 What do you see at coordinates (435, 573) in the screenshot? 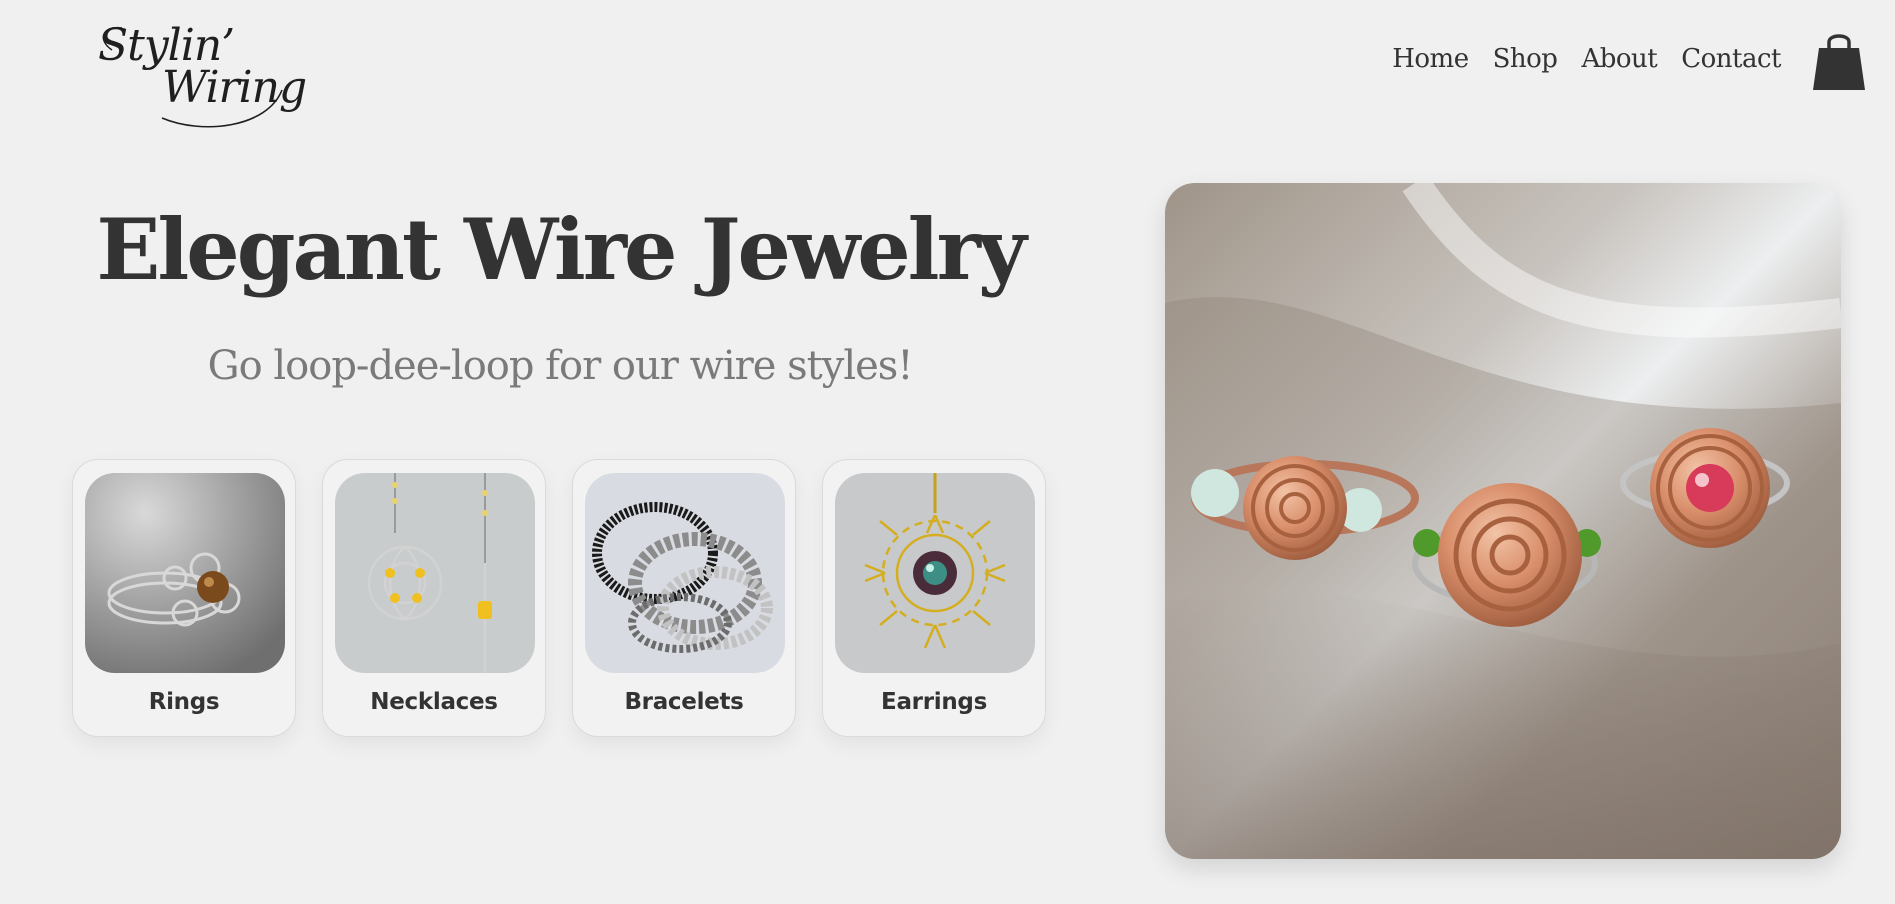
I see `necklaces-thumbnail` at bounding box center [435, 573].